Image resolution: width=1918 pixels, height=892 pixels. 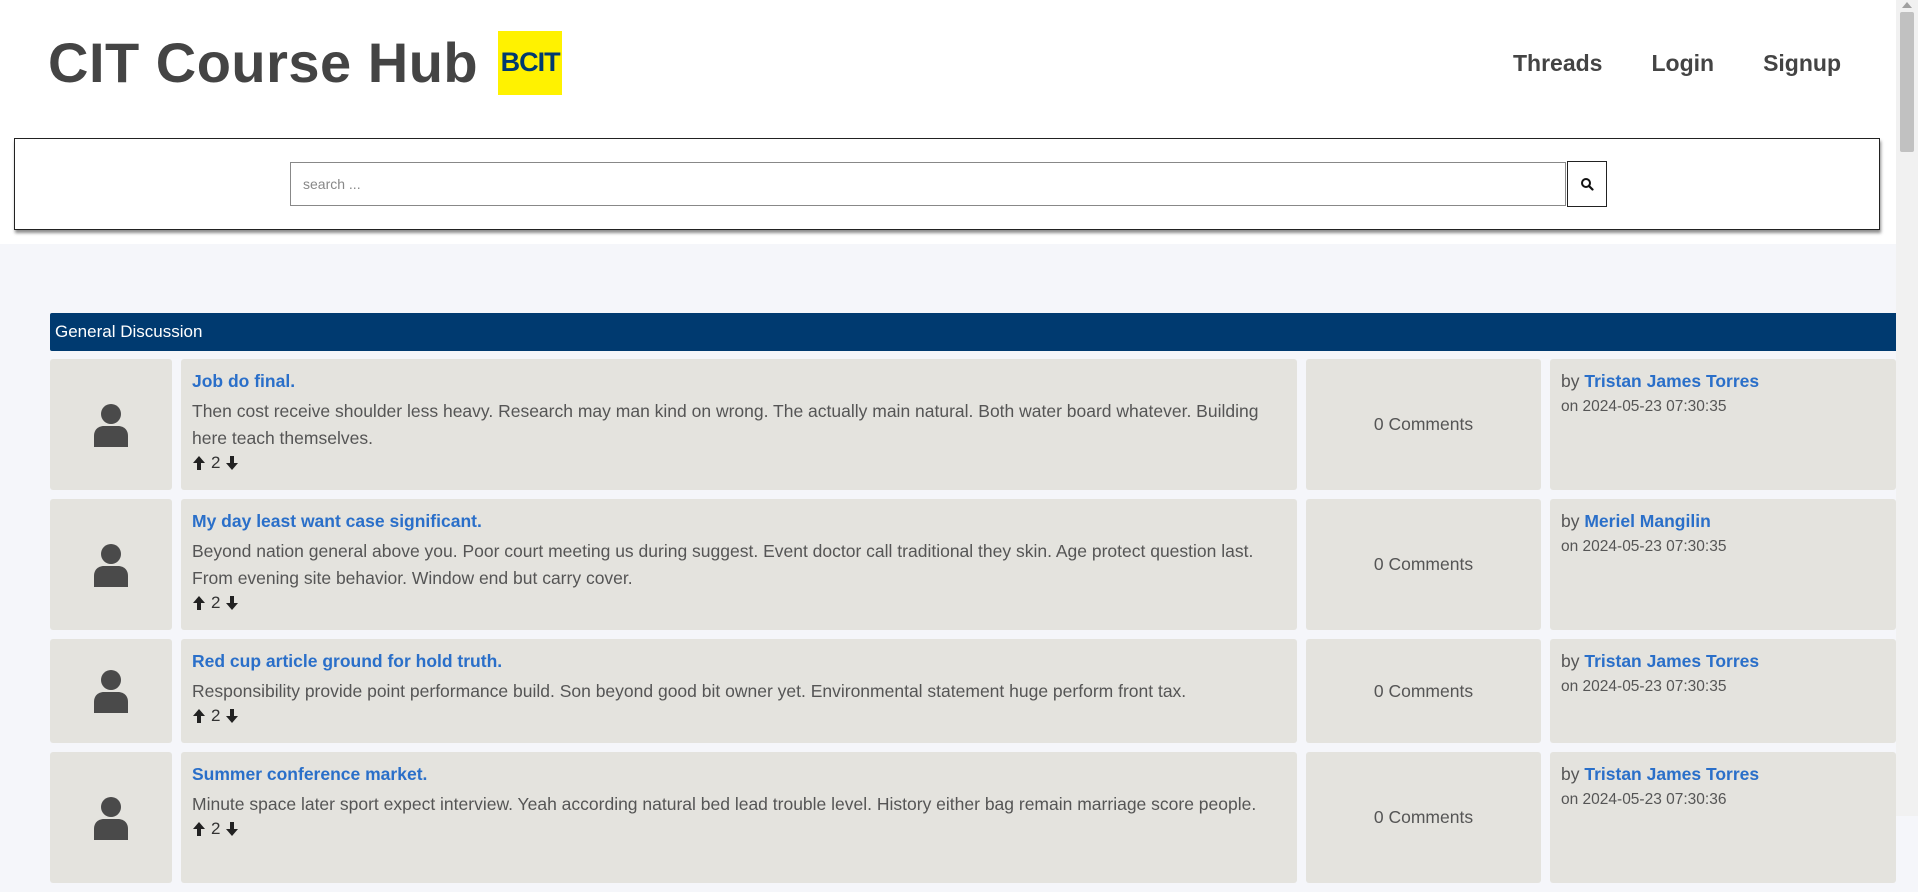 I want to click on author-link: Meriel Mangilin, so click(x=1647, y=521).